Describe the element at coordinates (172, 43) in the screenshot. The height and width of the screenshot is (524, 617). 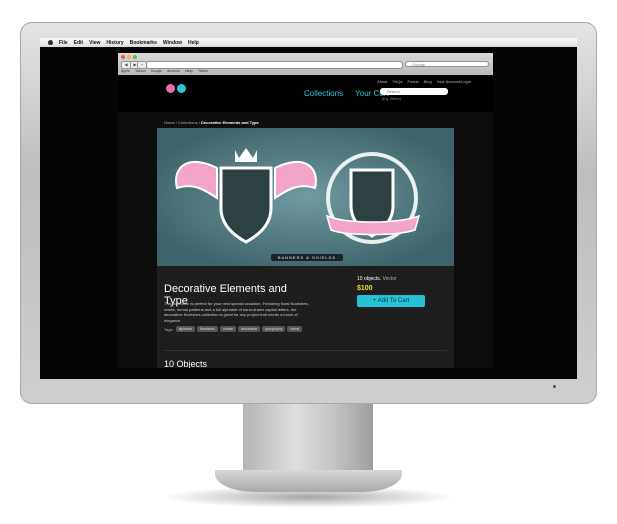
I see `menu-window: Window` at that location.